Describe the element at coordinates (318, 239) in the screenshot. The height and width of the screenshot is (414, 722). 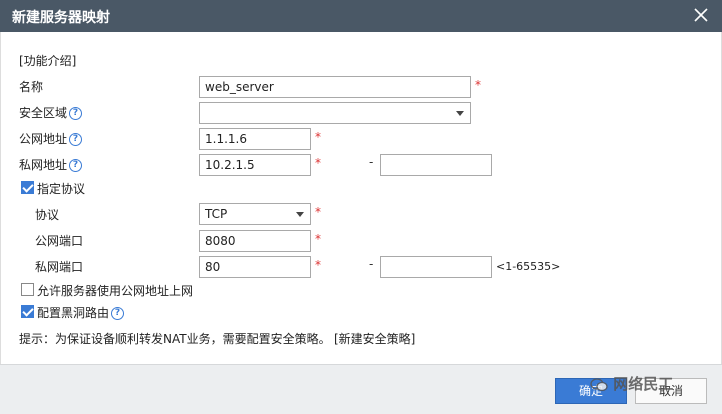
I see `public-port-required-mark: *` at that location.